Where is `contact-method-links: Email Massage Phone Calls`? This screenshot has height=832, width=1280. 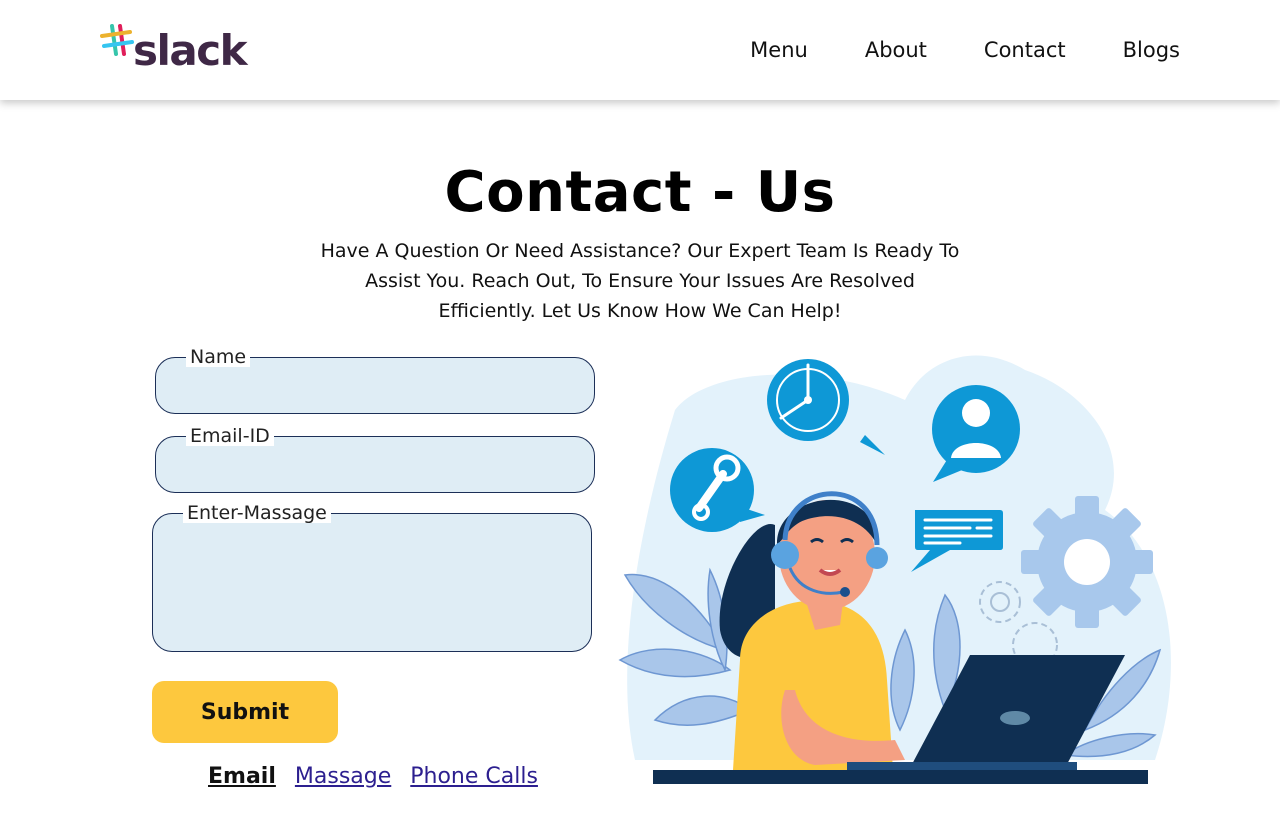 contact-method-links: Email Massage Phone Calls is located at coordinates (373, 776).